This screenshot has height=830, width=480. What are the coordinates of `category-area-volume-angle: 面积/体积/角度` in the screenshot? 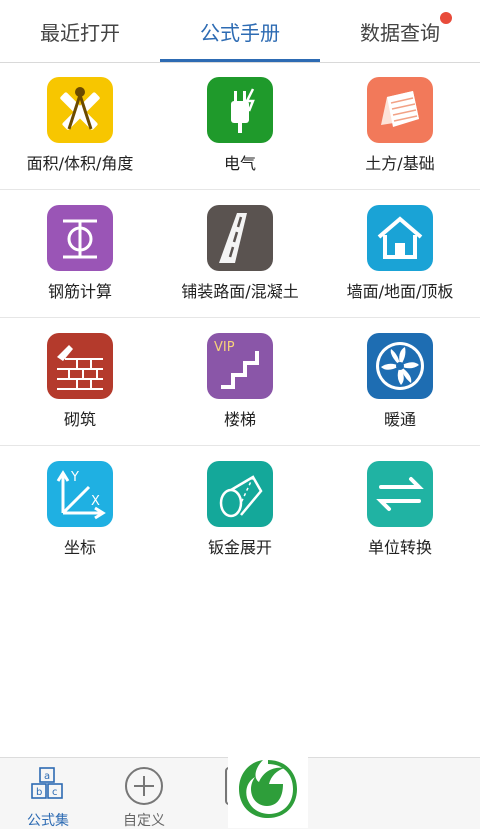 It's located at (80, 125).